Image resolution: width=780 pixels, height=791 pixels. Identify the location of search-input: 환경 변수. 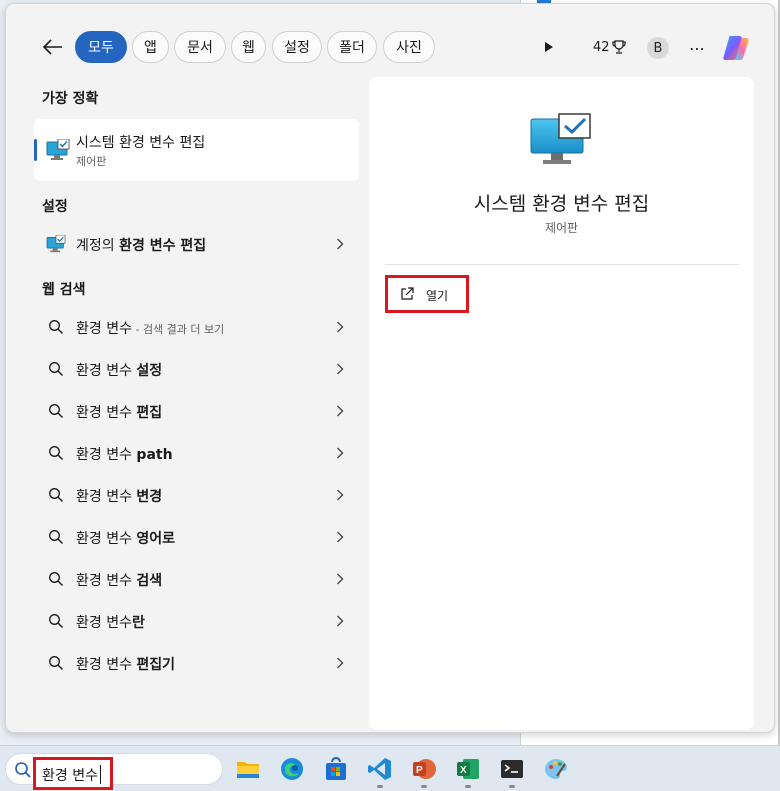
(73, 773).